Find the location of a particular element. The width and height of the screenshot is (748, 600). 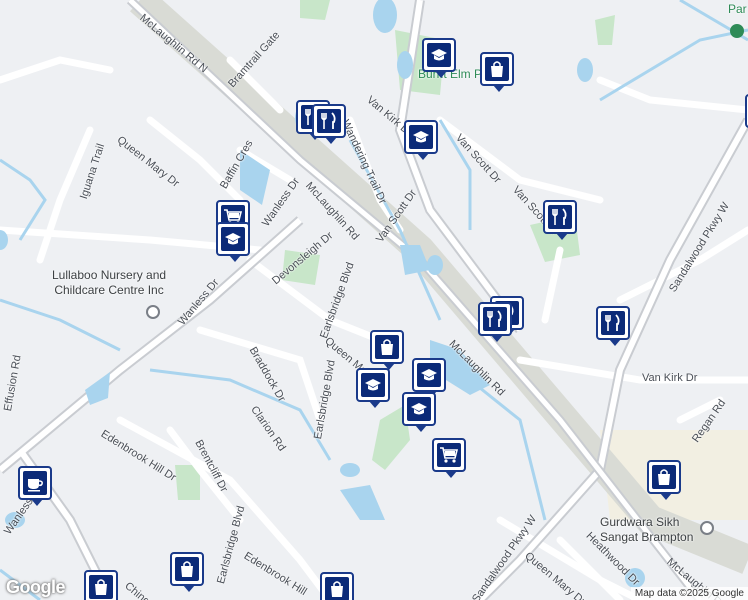

park-marker-icon is located at coordinates (737, 31).